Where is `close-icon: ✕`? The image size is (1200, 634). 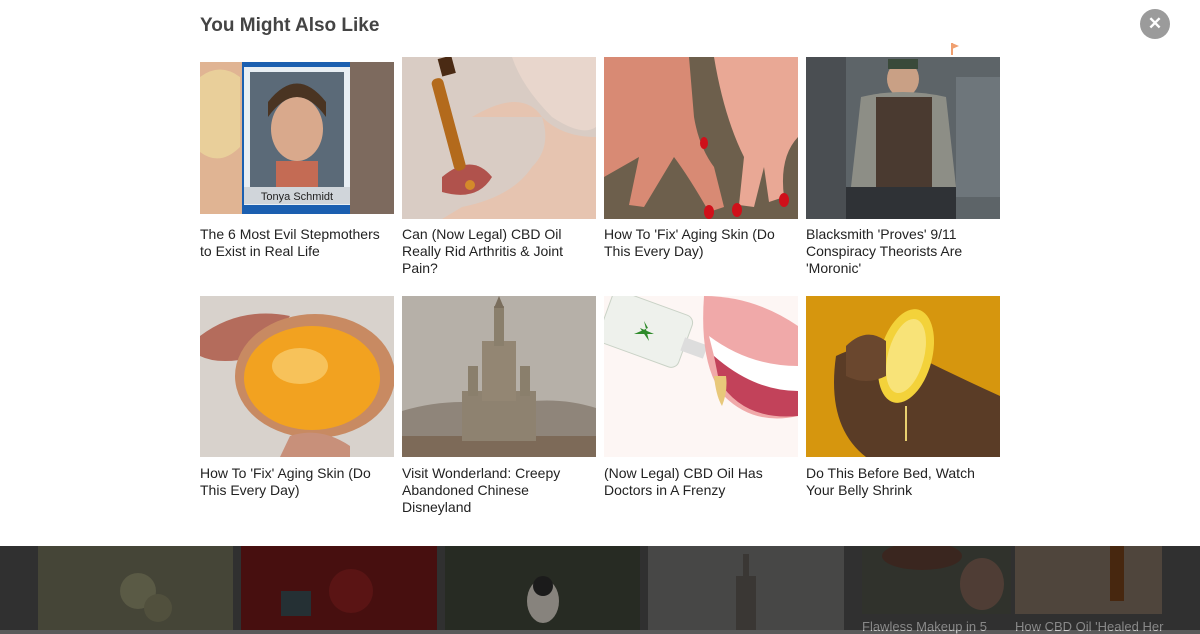 close-icon: ✕ is located at coordinates (1155, 23).